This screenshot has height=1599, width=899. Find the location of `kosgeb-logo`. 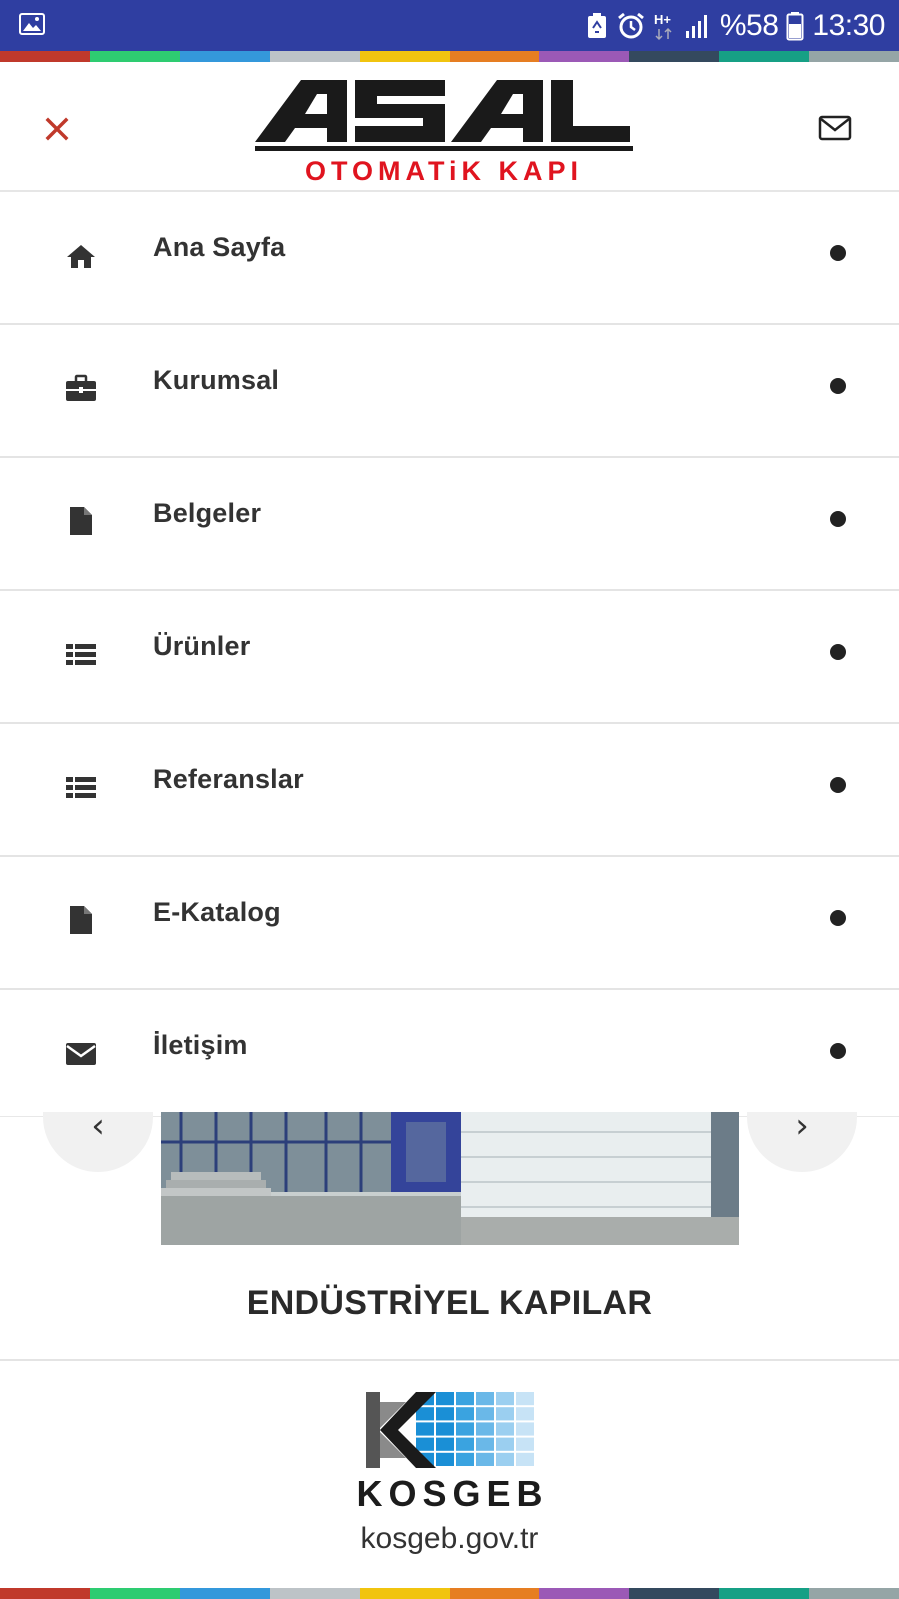

kosgeb-logo is located at coordinates (451, 1430).